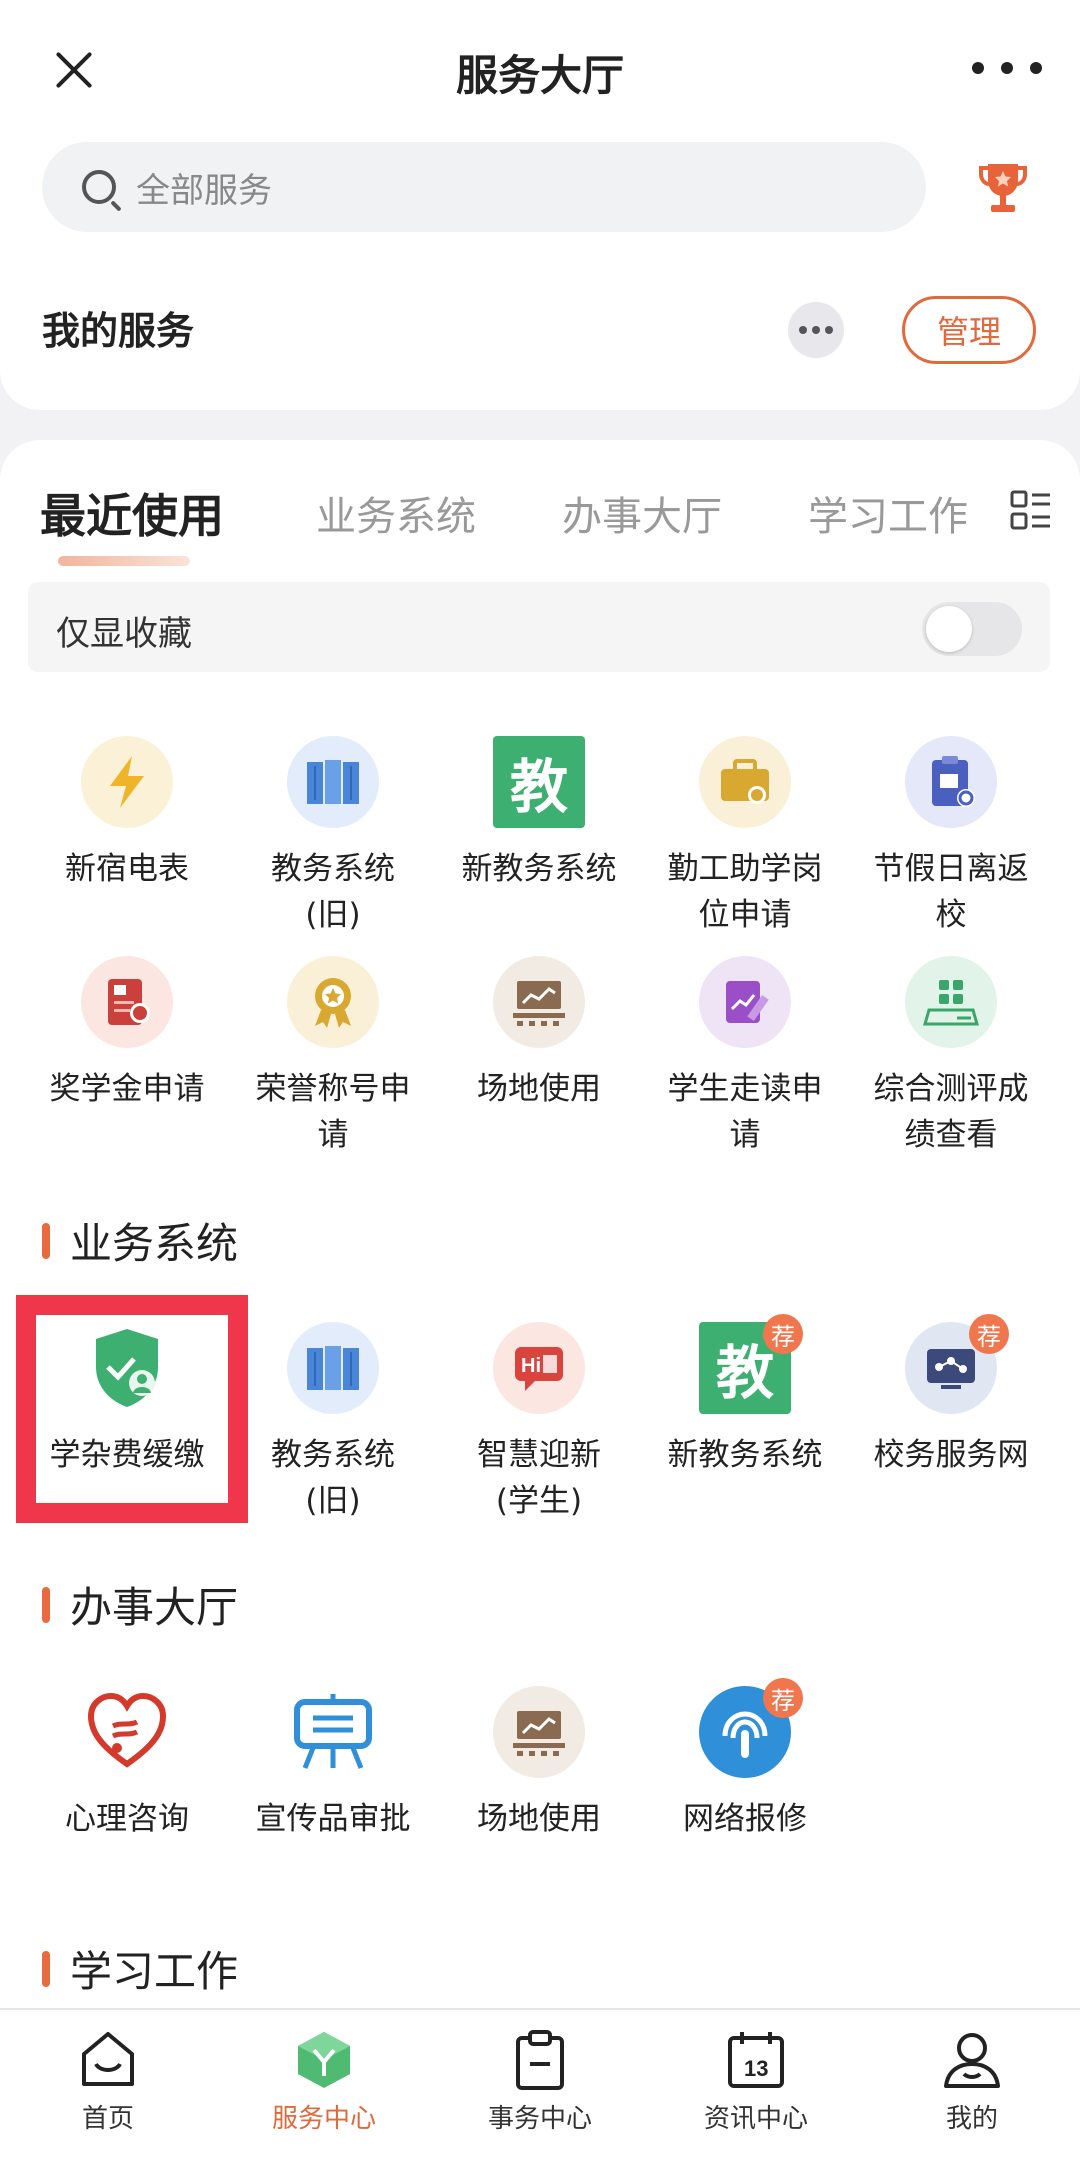  What do you see at coordinates (951, 1066) in the screenshot?
I see `app-item: 综合测评成 绩查看` at bounding box center [951, 1066].